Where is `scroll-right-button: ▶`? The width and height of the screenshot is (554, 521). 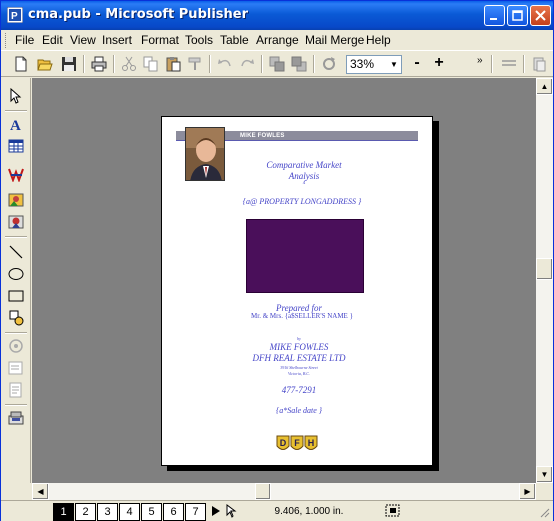
scroll-right-button: ▶ is located at coordinates (527, 491).